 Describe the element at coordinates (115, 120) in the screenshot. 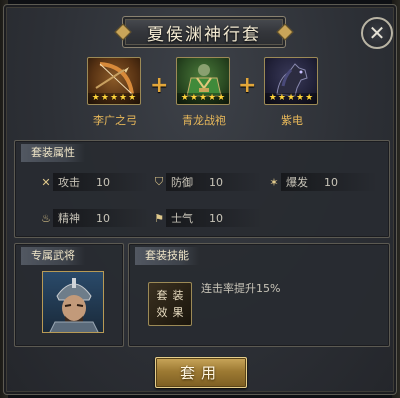

I see `set-item-name: 李广之弓` at that location.